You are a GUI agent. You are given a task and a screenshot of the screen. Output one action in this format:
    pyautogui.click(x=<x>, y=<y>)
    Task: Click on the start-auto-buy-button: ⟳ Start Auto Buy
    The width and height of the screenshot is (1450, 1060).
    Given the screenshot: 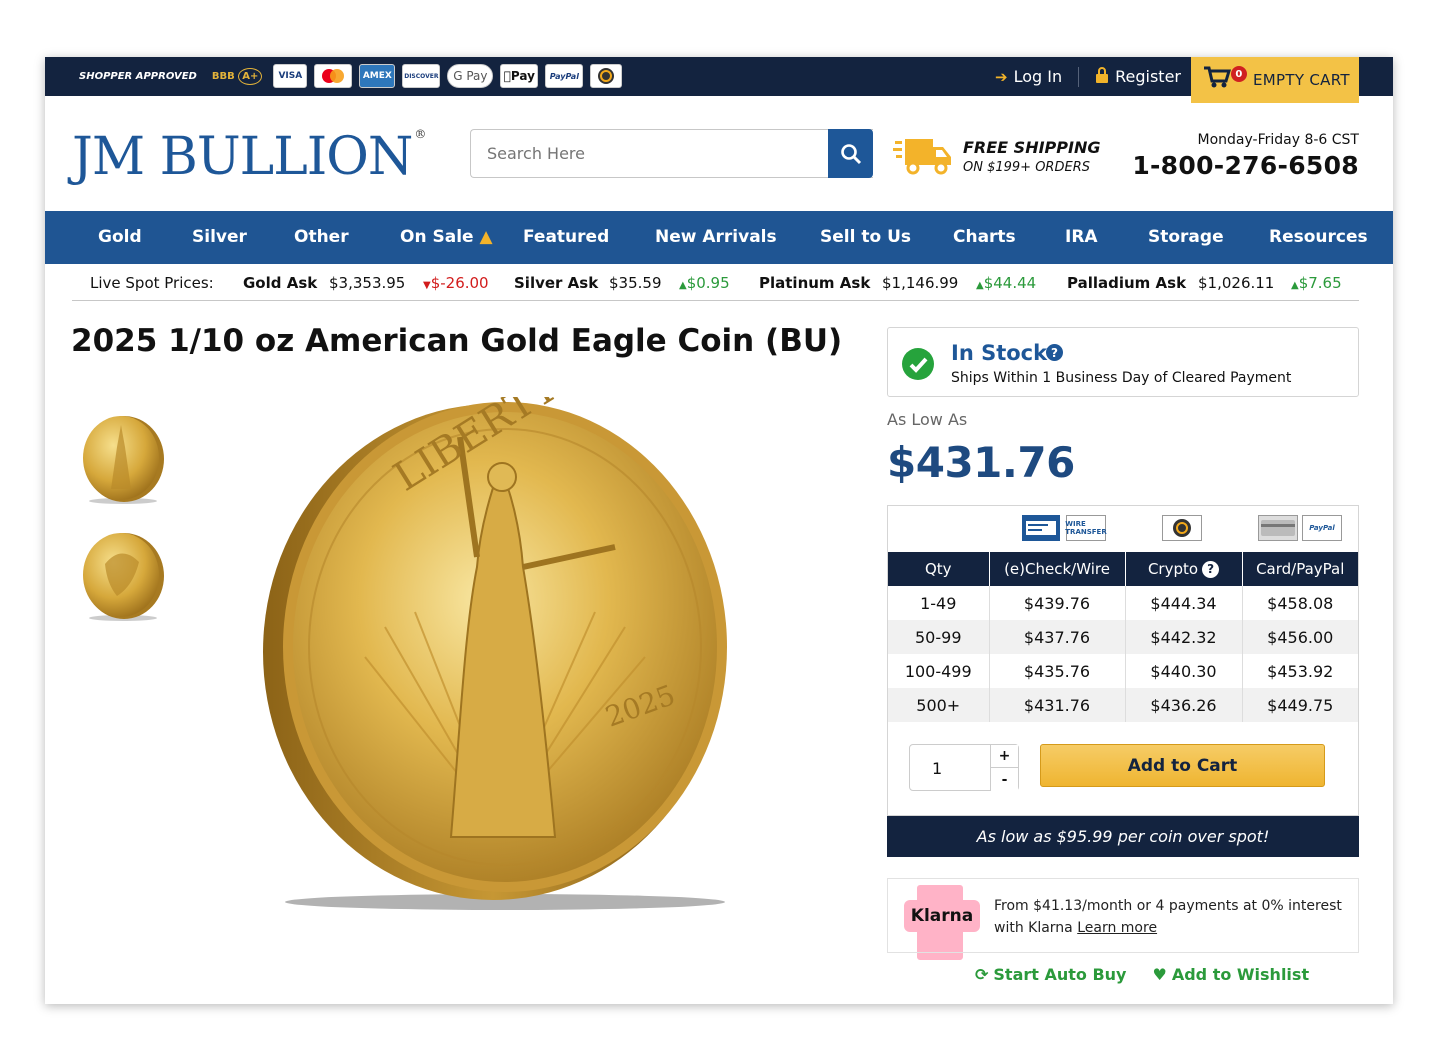 What is the action you would take?
    pyautogui.click(x=1050, y=974)
    